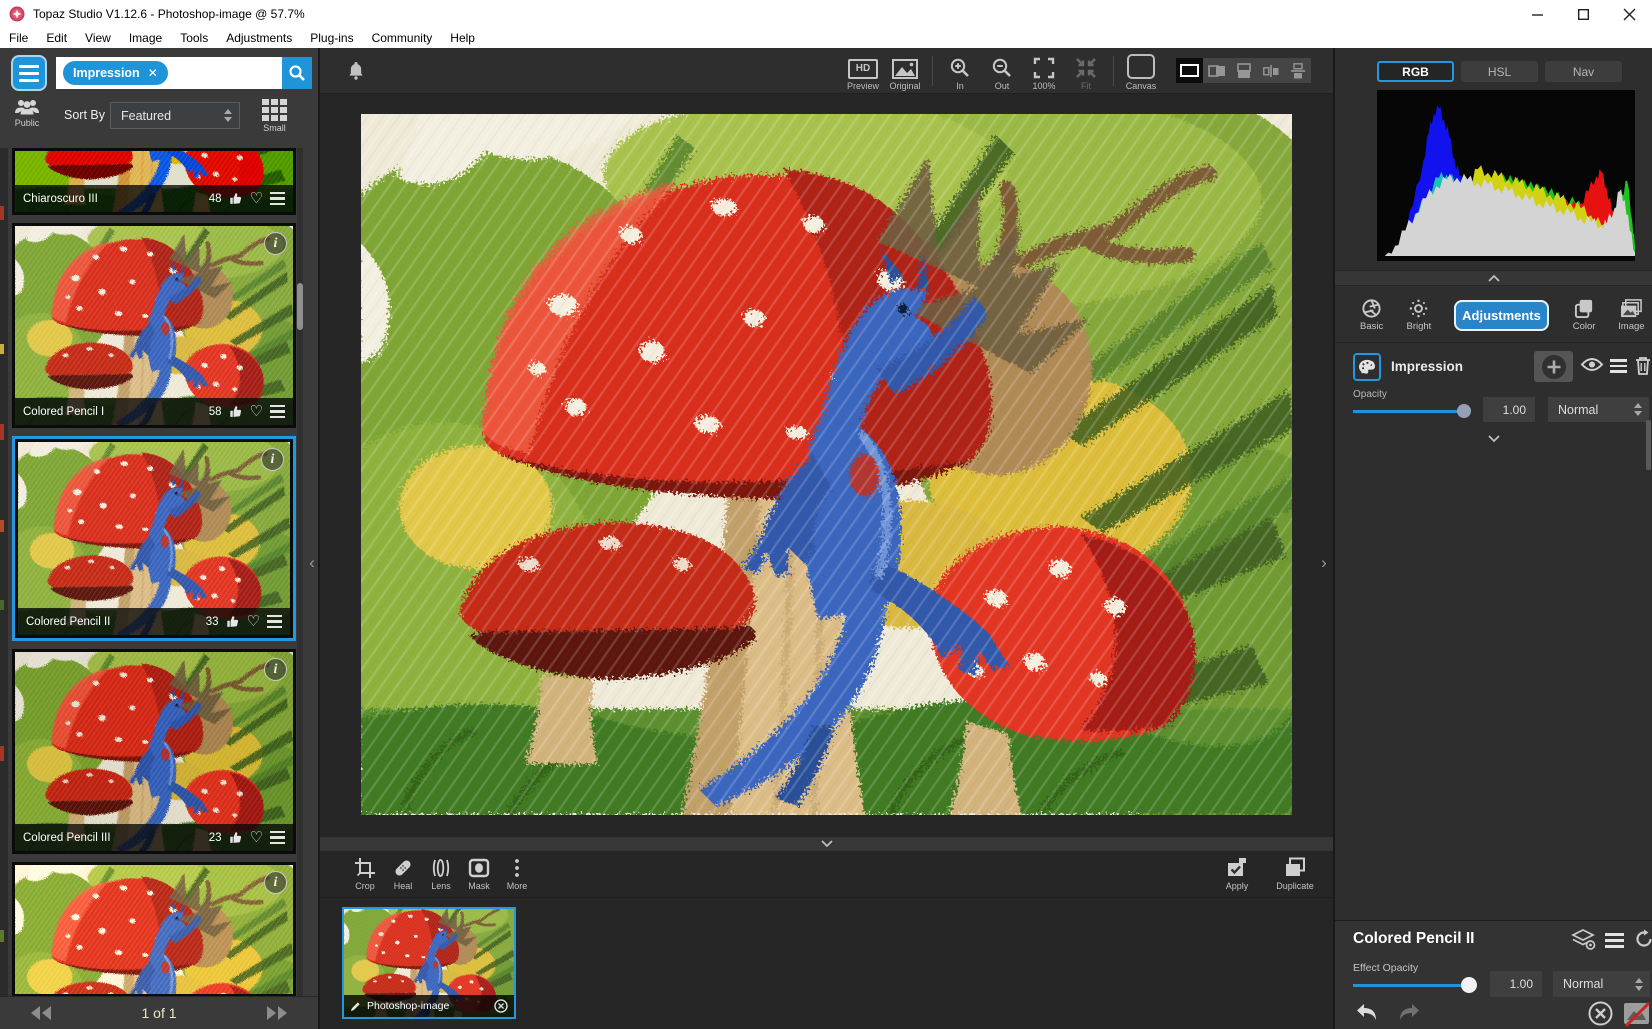 Image resolution: width=1652 pixels, height=1029 pixels. I want to click on remove-effect-icon, so click(1600, 1013).